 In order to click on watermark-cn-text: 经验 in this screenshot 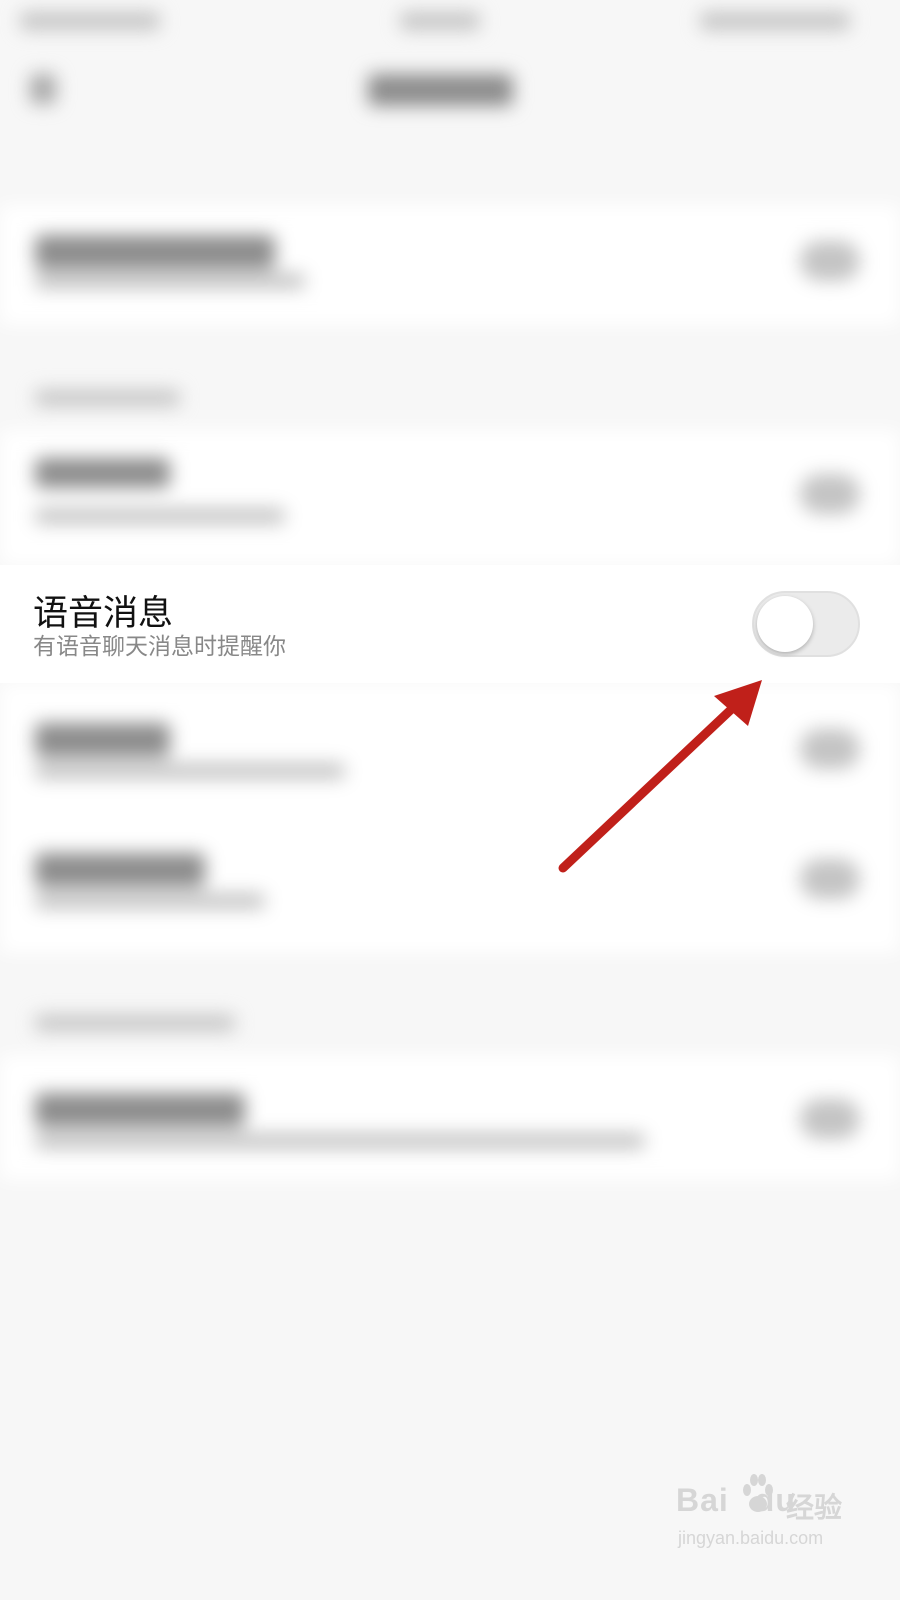, I will do `click(814, 1507)`.